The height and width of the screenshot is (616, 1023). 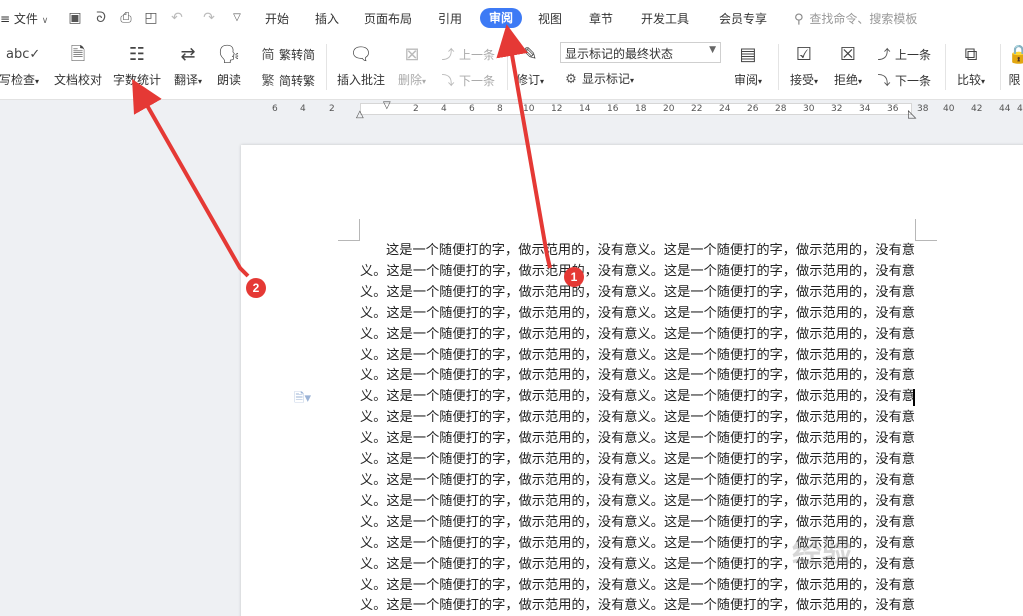 What do you see at coordinates (557, 109) in the screenshot?
I see `ruler-number: 12` at bounding box center [557, 109].